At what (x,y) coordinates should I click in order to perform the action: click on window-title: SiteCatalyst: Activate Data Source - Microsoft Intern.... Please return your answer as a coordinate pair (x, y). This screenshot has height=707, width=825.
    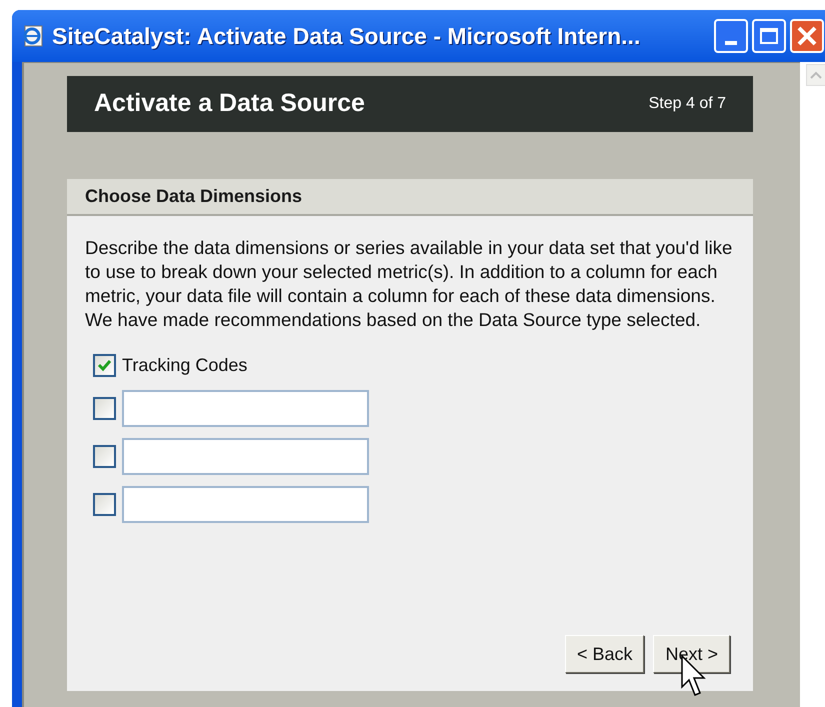
    Looking at the image, I should click on (346, 36).